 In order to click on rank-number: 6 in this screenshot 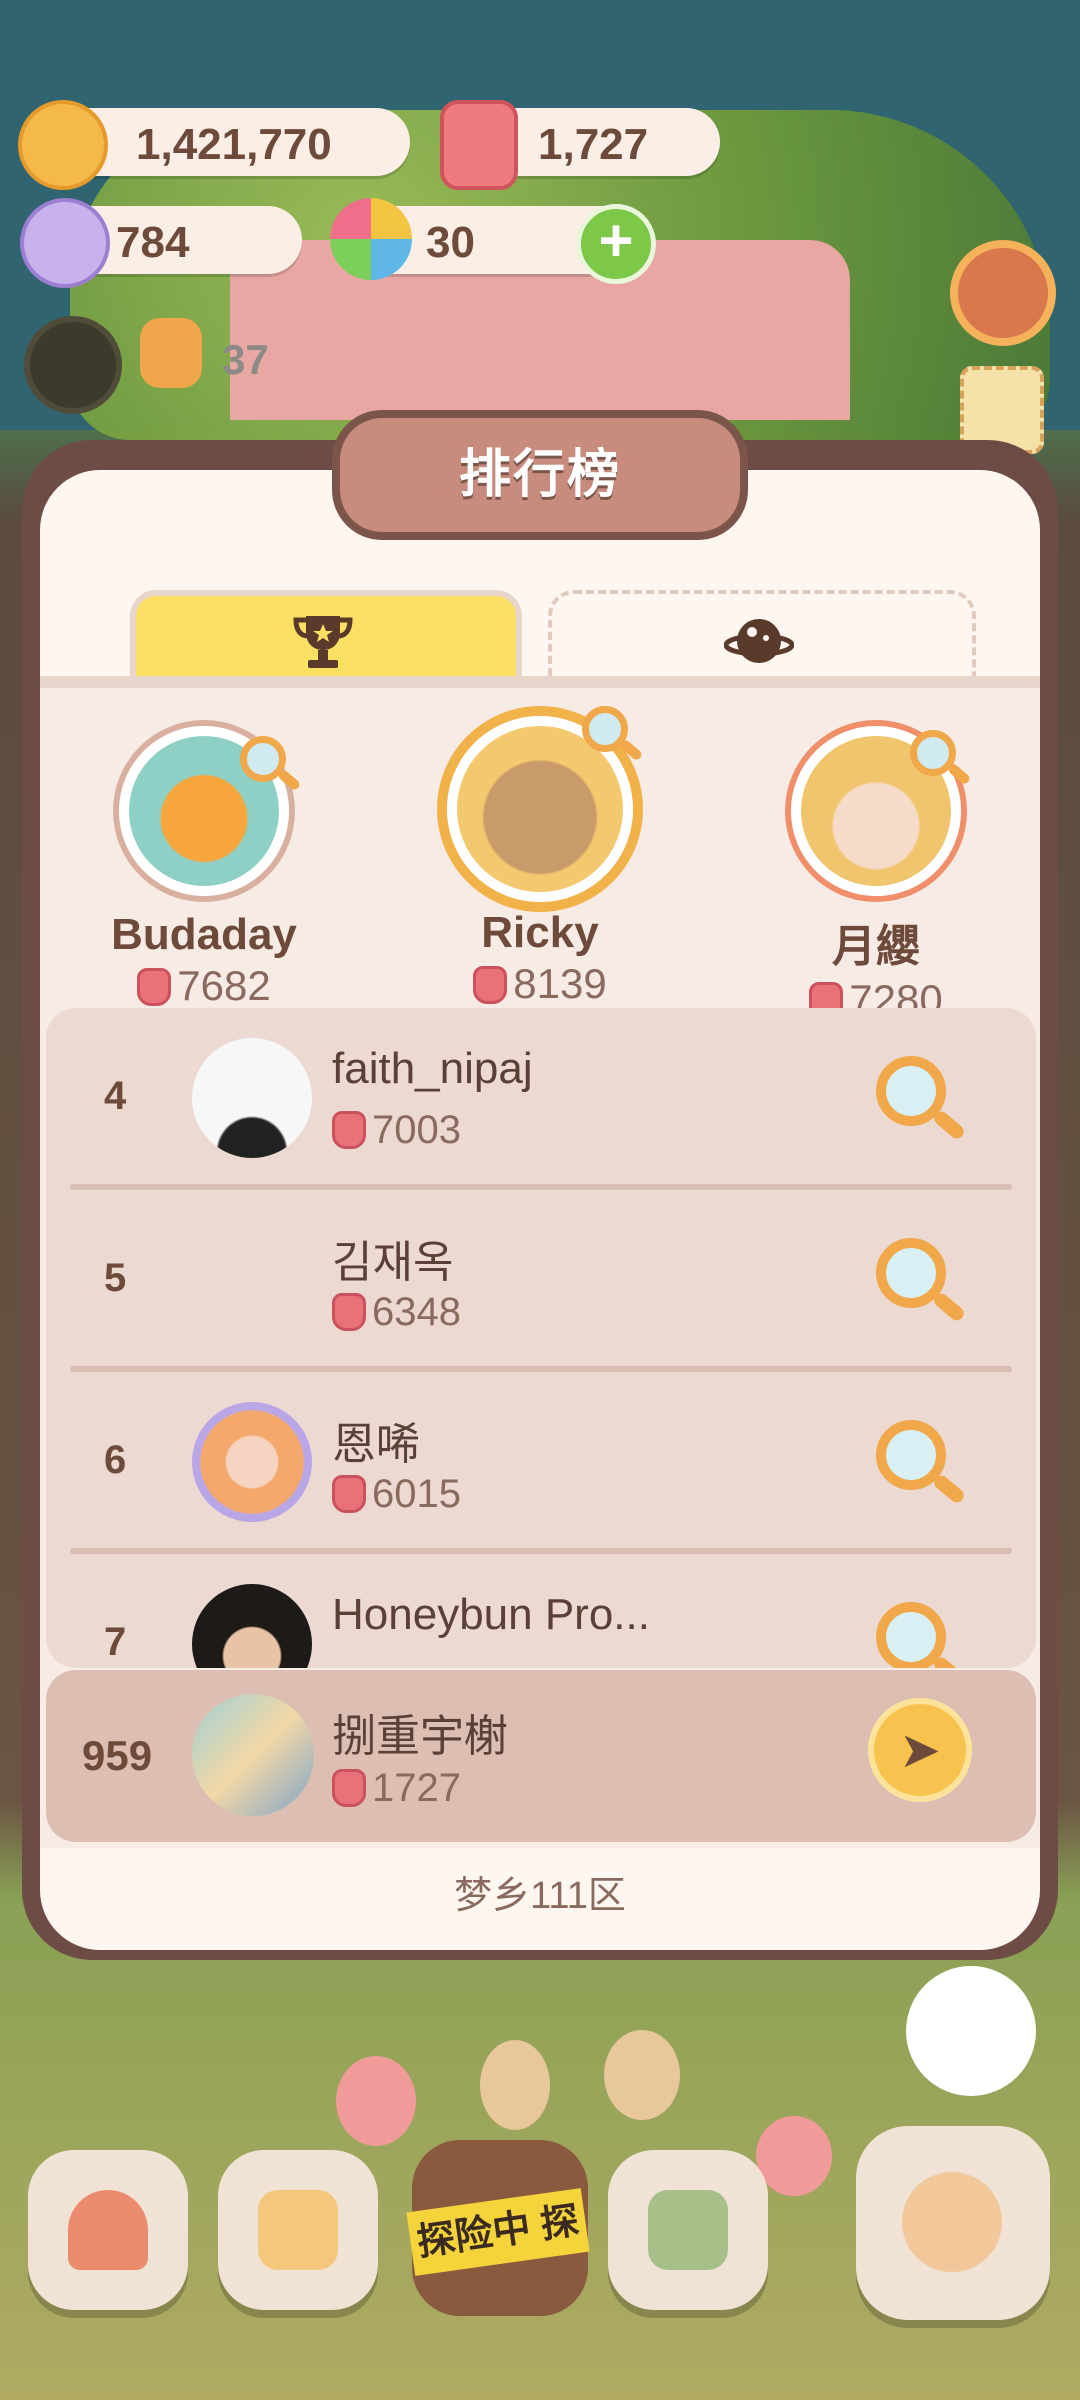, I will do `click(115, 1460)`.